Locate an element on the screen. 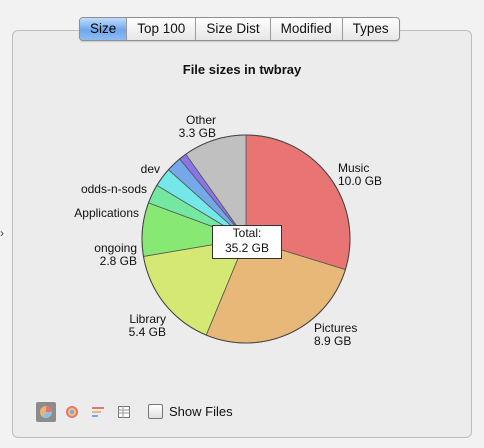  total-value: 35.2 GB is located at coordinates (247, 248).